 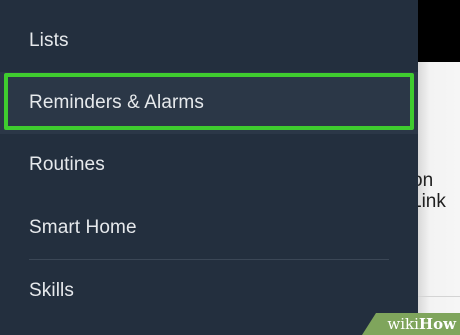 I want to click on background-divider, so click(x=439, y=296).